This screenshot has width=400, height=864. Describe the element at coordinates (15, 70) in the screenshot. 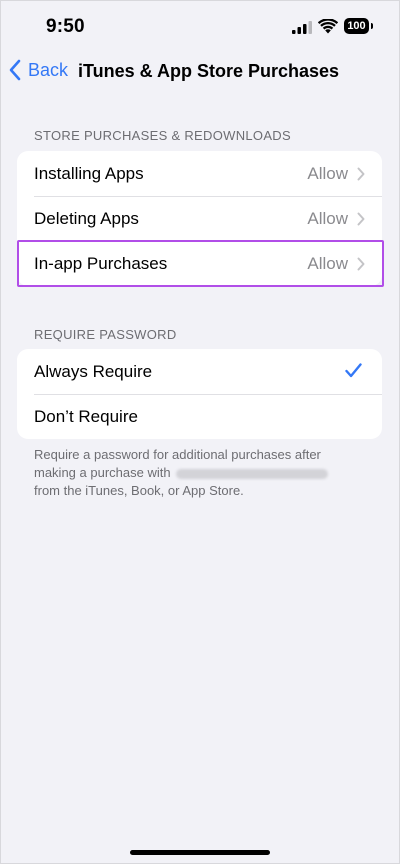

I see `chevron-left-icon` at that location.